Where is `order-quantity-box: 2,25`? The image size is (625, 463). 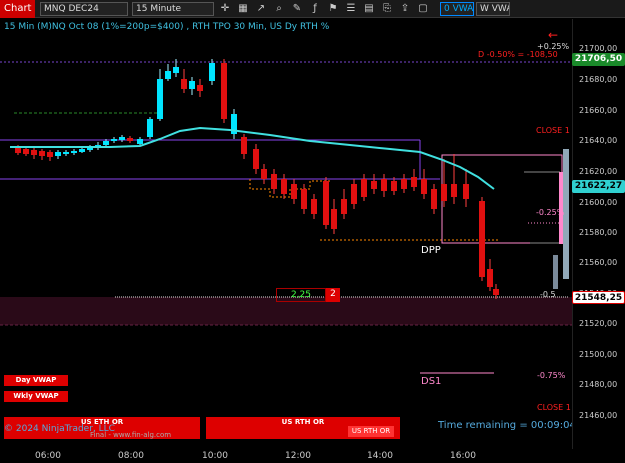 order-quantity-box: 2,25 is located at coordinates (301, 295).